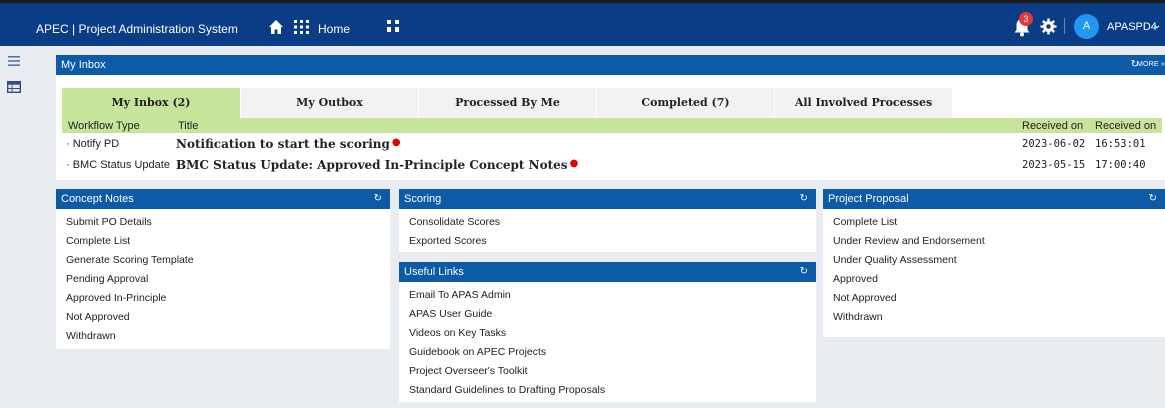 This screenshot has height=408, width=1165. I want to click on column-title: Title, so click(594, 125).